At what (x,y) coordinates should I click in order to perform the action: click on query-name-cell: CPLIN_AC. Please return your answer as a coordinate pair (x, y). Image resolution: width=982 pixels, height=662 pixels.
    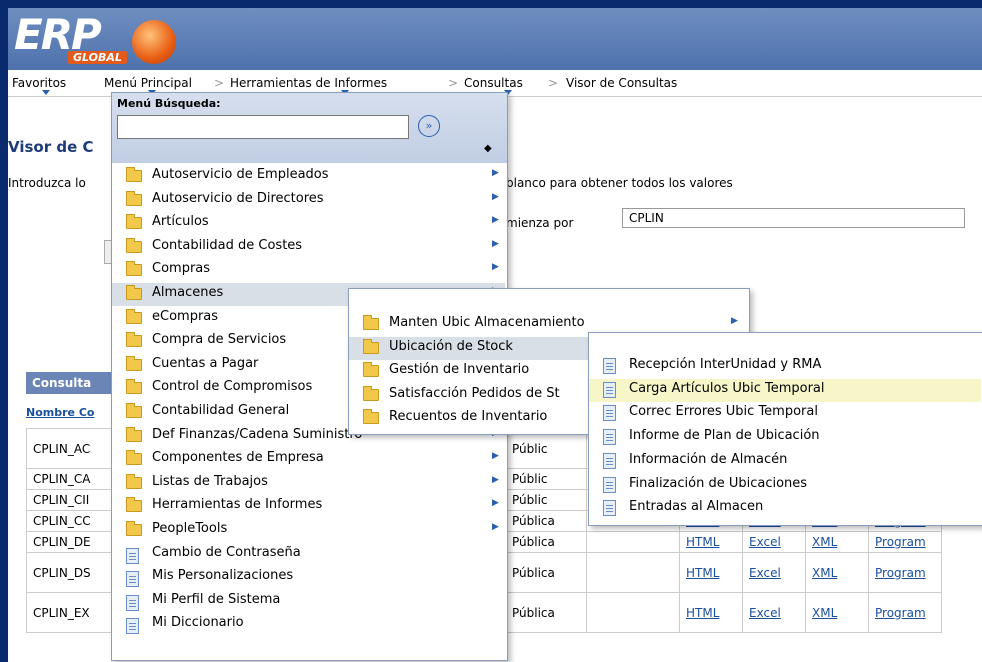
    Looking at the image, I should click on (72, 448).